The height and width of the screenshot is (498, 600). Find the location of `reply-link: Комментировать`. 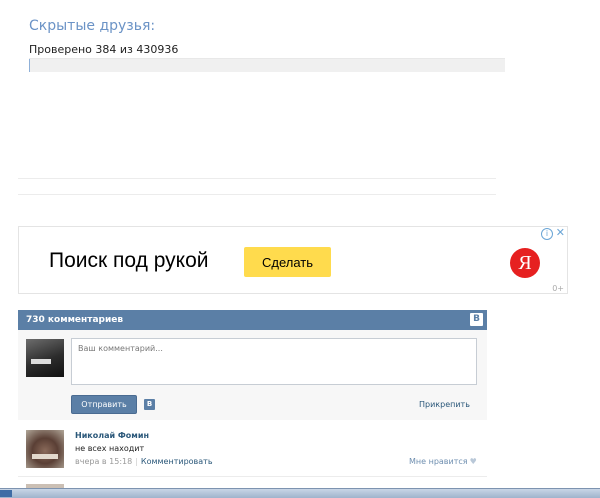

reply-link: Комментировать is located at coordinates (177, 461).